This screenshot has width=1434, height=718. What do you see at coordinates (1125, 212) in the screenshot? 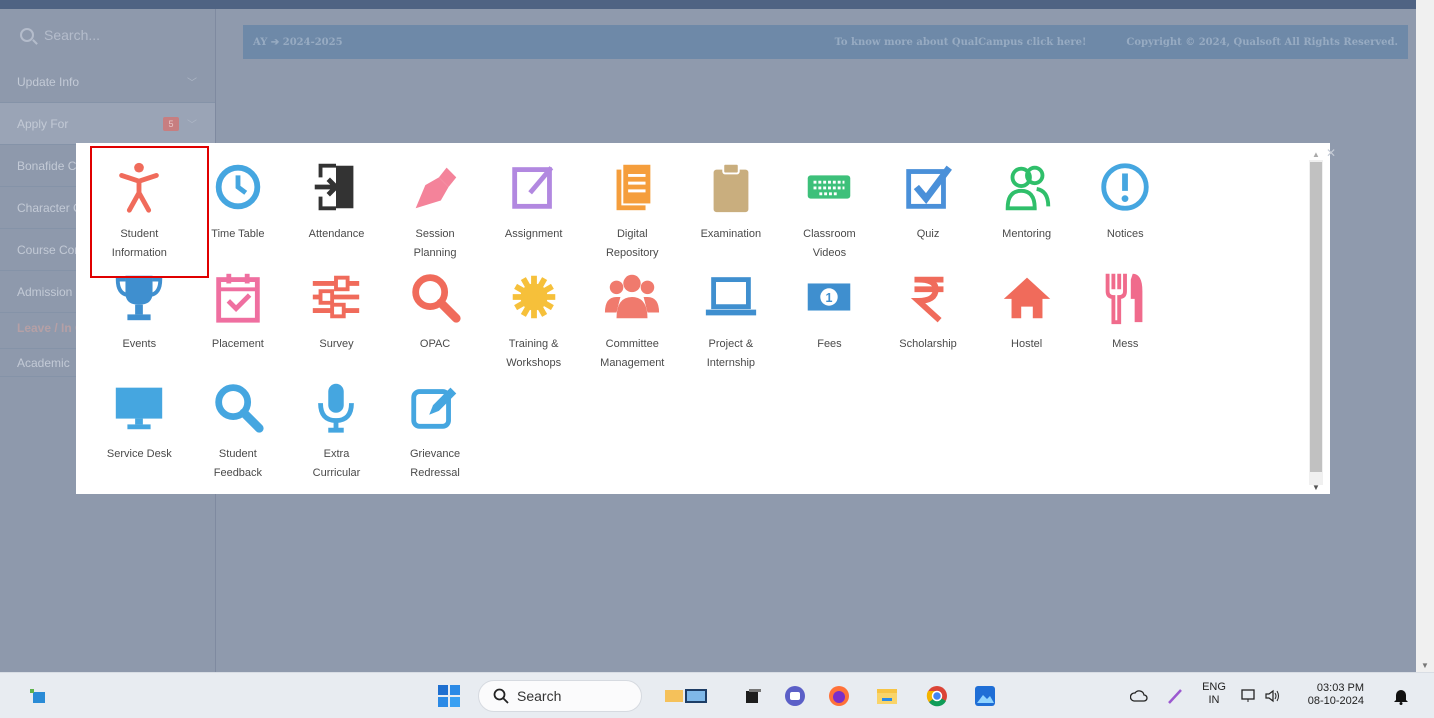
I see `module-tile: Notices` at bounding box center [1125, 212].